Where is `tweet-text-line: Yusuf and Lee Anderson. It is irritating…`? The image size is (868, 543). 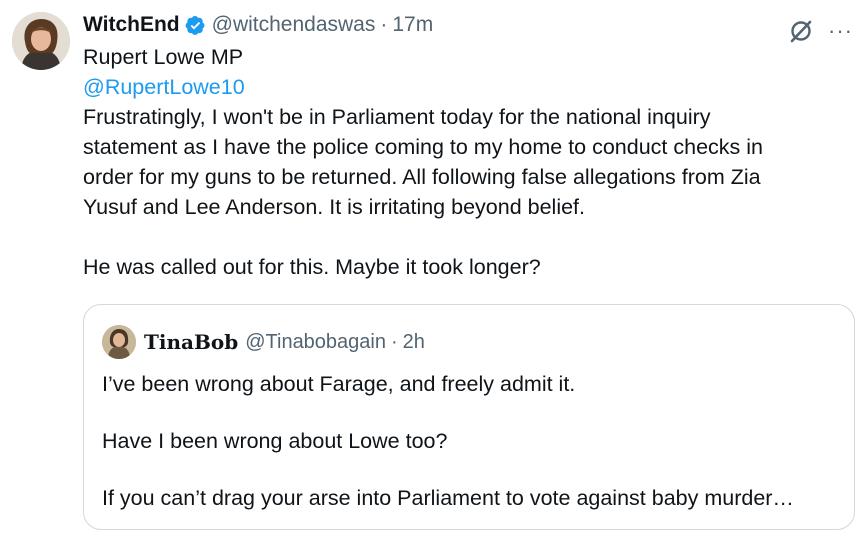
tweet-text-line: Yusuf and Lee Anderson. It is irritating… is located at coordinates (334, 207).